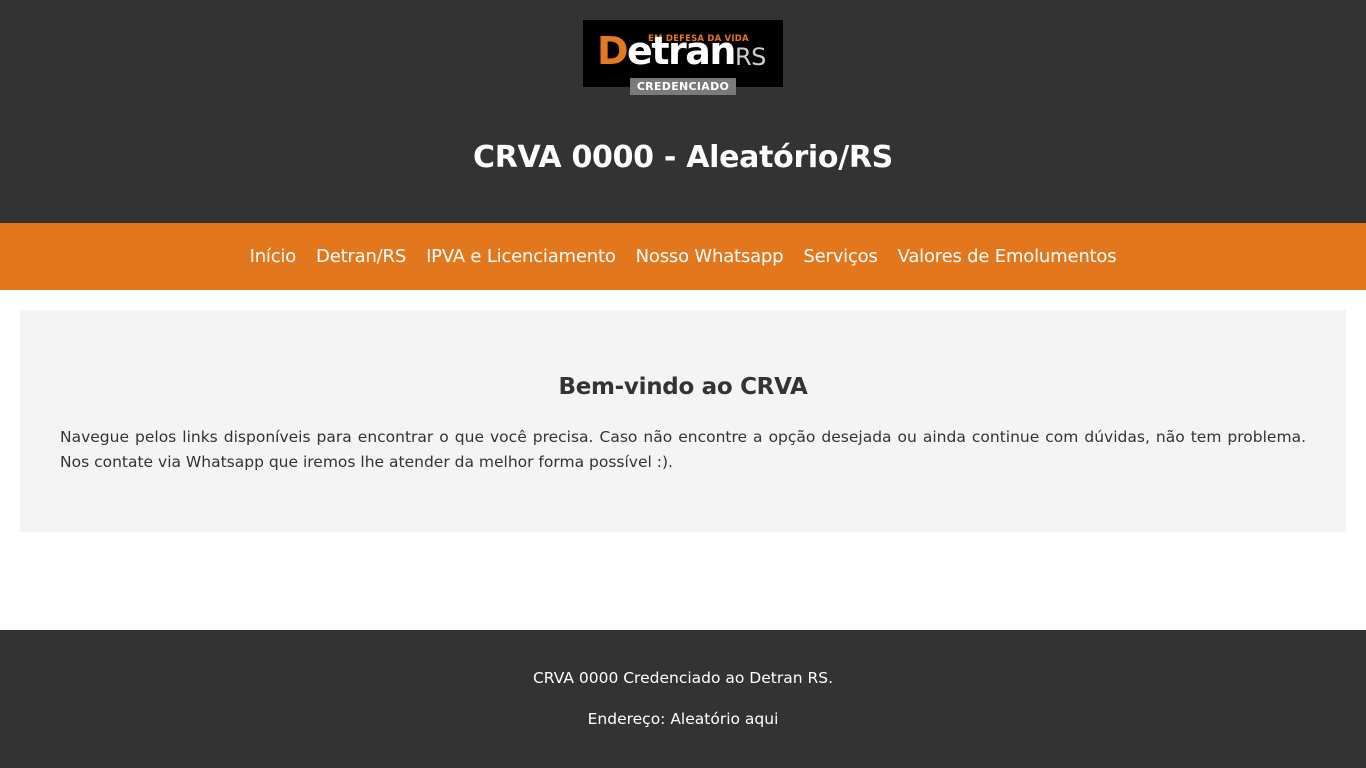  I want to click on footer-address: Endereço: Aleatório aqui, so click(683, 719).